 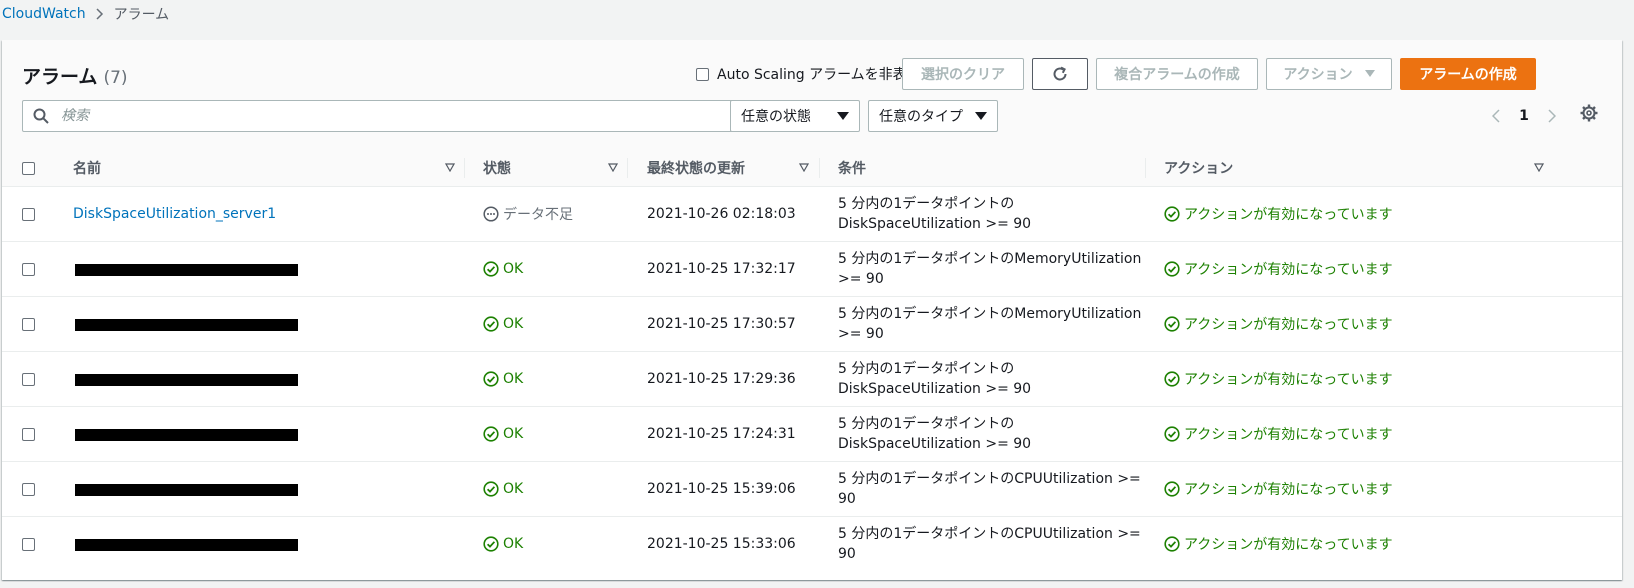 What do you see at coordinates (391, 116) in the screenshot?
I see `search-input` at bounding box center [391, 116].